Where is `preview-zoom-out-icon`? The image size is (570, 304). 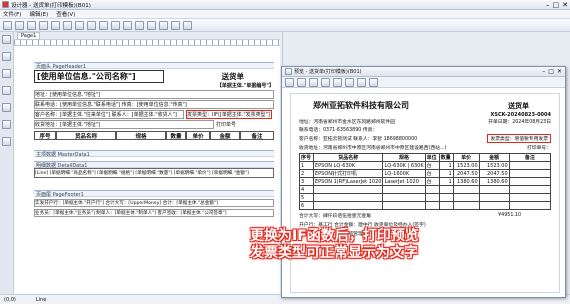
preview-zoom-out-icon is located at coordinates (325, 82).